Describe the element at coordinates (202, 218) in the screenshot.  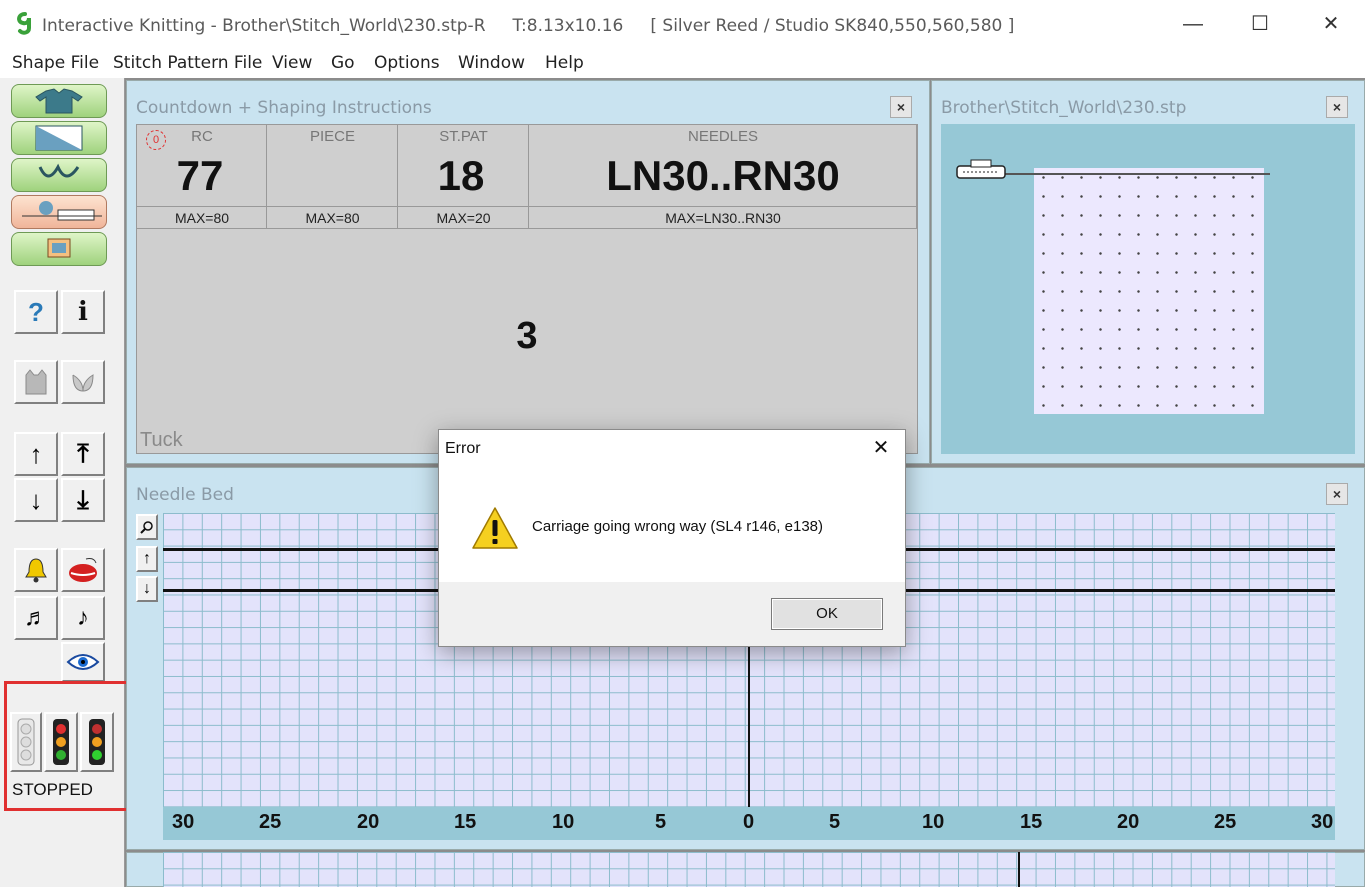
I see `rc-max: MAX=80` at that location.